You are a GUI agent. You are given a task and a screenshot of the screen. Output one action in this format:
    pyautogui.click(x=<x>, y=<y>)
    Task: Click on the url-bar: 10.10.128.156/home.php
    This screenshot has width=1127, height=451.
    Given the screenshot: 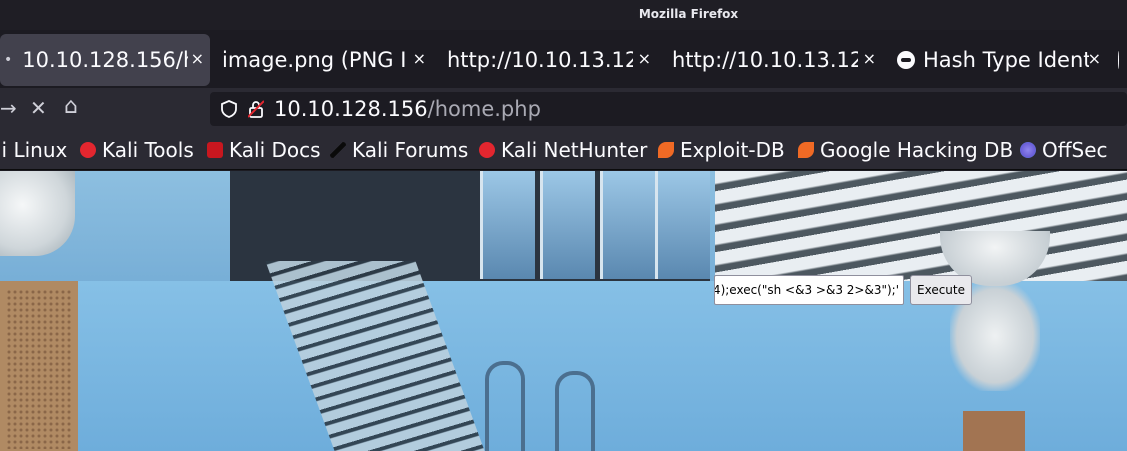 What is the action you would take?
    pyautogui.click(x=668, y=109)
    